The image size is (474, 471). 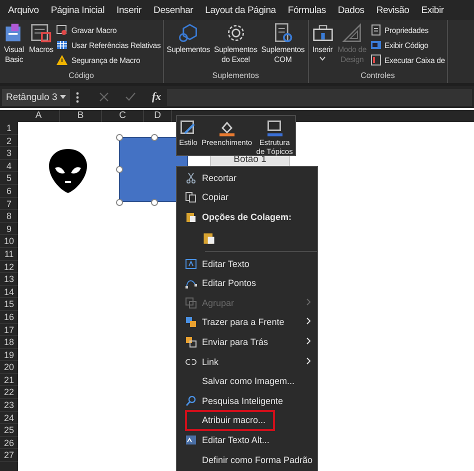 What do you see at coordinates (157, 97) in the screenshot?
I see `insert-function-button: fx` at bounding box center [157, 97].